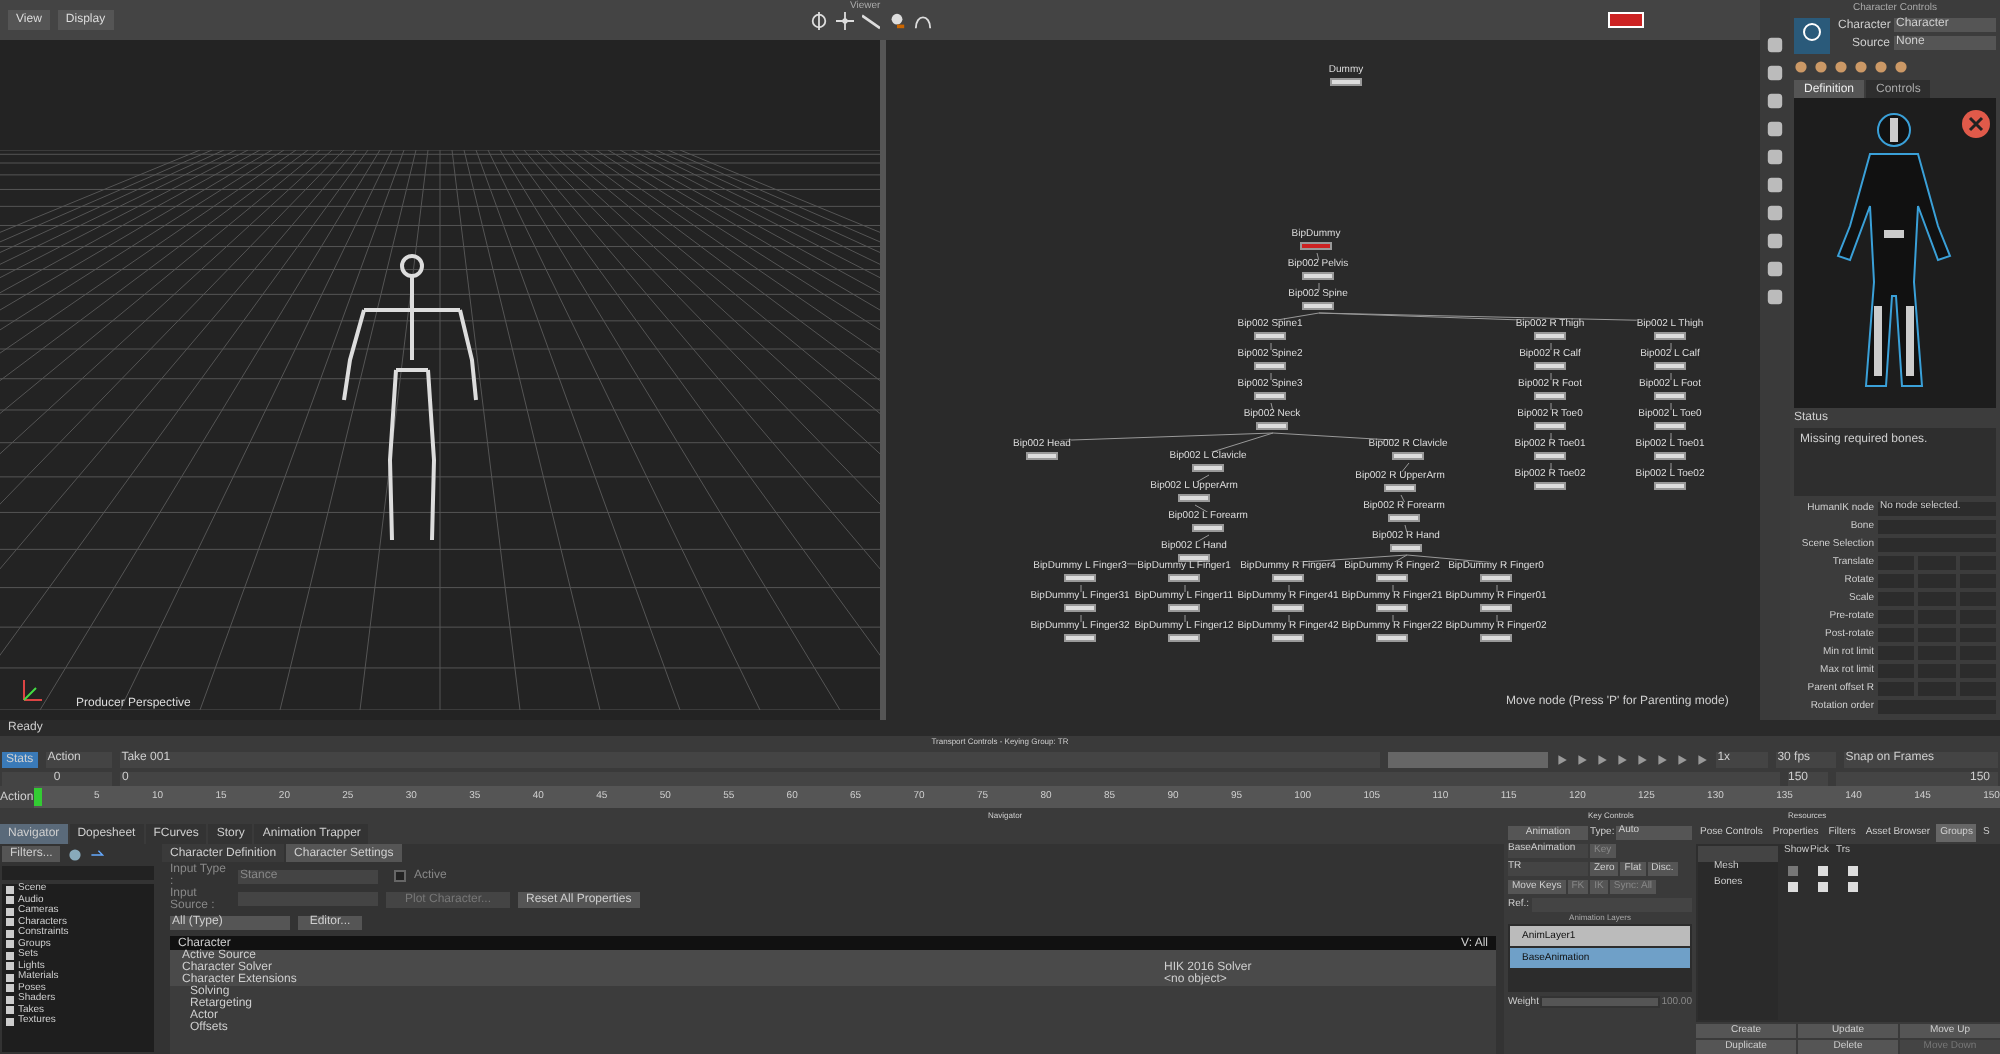  What do you see at coordinates (1467, 759) in the screenshot?
I see `time-field` at bounding box center [1467, 759].